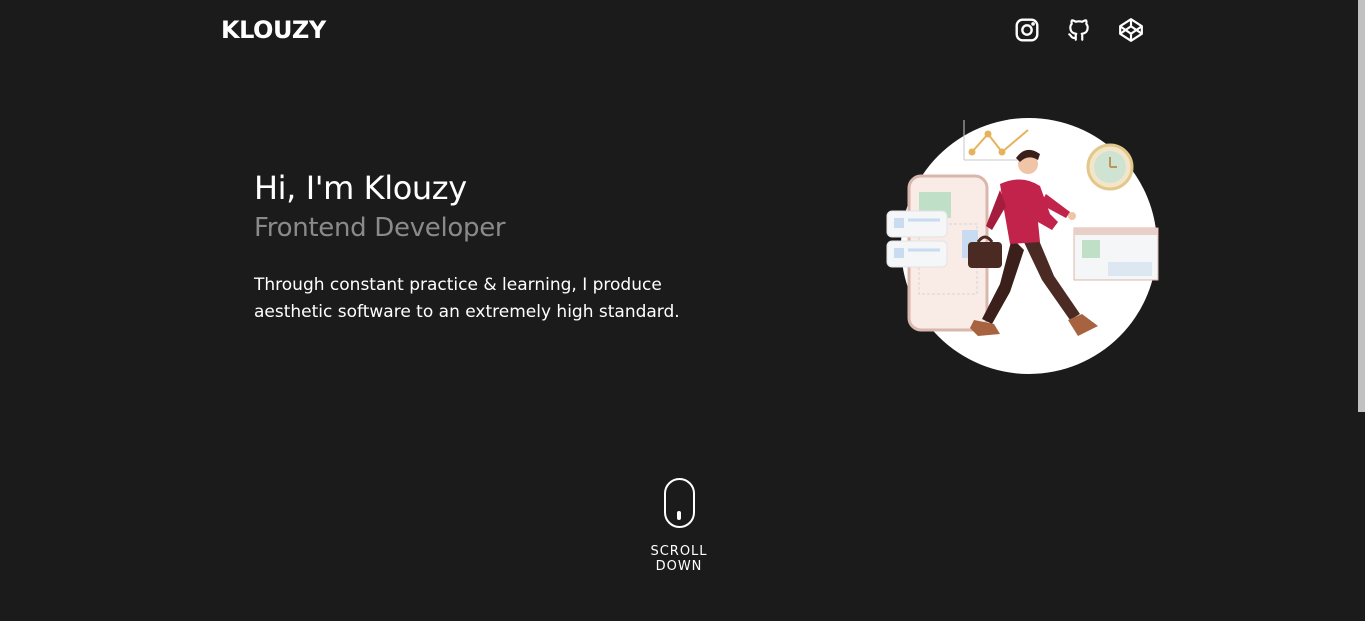 Image resolution: width=1365 pixels, height=621 pixels. Describe the element at coordinates (380, 228) in the screenshot. I see `hero-subtitle: Frontend Developer` at that location.